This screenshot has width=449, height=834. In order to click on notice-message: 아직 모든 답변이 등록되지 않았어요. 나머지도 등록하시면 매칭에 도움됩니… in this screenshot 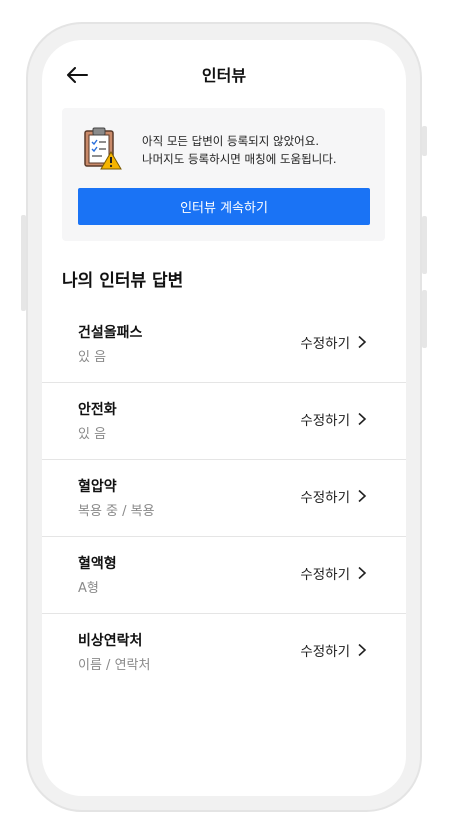, I will do `click(239, 150)`.